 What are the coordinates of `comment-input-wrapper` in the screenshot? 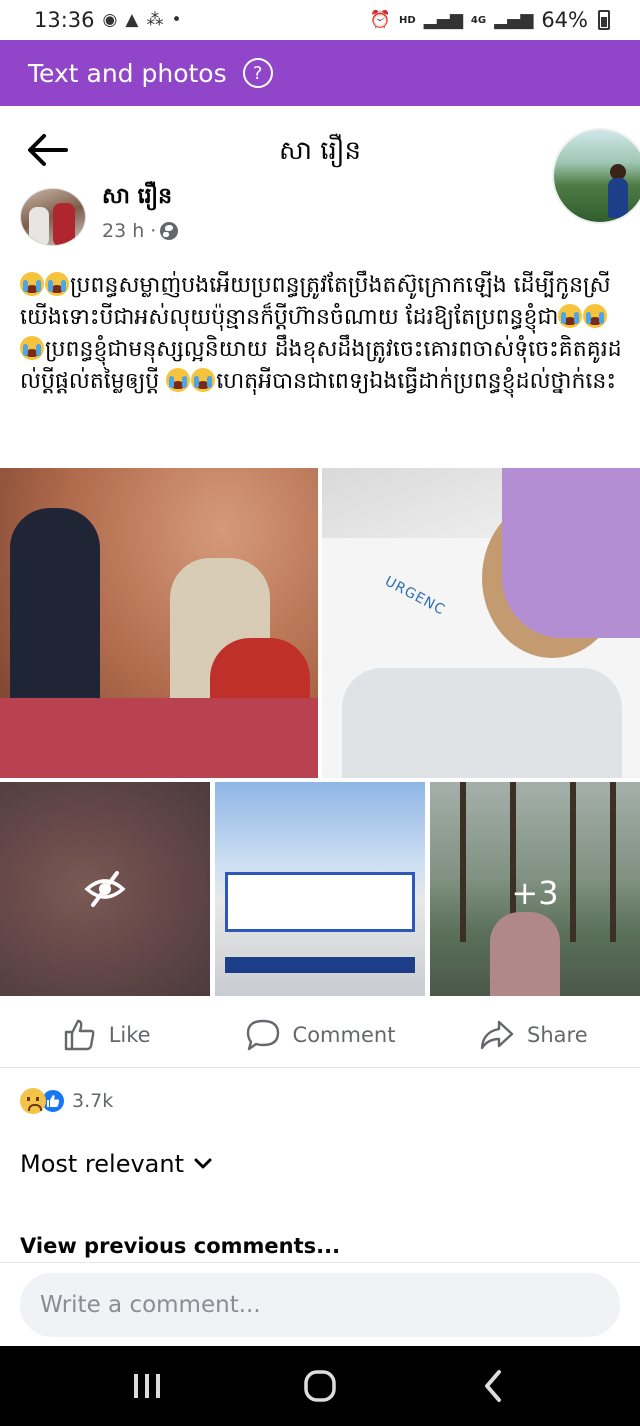 It's located at (320, 1305).